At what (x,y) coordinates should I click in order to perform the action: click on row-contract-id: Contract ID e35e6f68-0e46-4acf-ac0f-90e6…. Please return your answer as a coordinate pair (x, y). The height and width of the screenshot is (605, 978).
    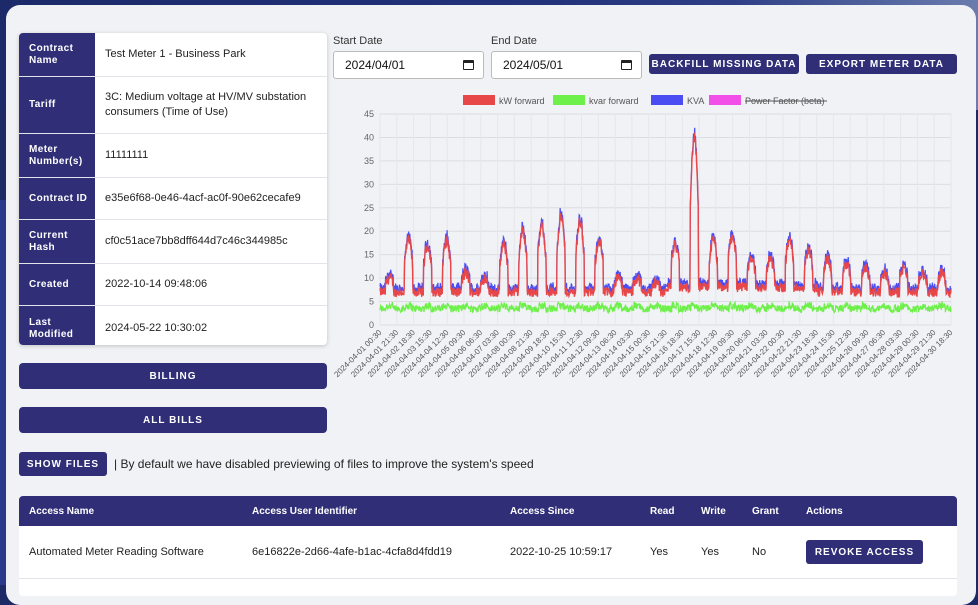
    Looking at the image, I should click on (173, 199).